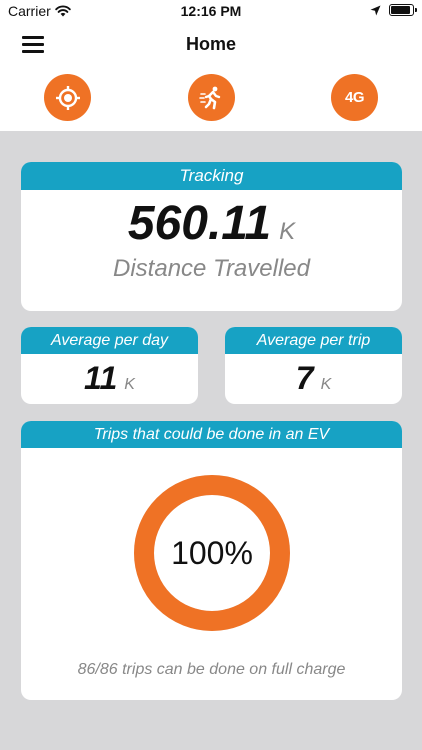 The height and width of the screenshot is (750, 422). Describe the element at coordinates (211, 669) in the screenshot. I see `ev-trips-caption: 86/86 trips can be done on full charge` at that location.